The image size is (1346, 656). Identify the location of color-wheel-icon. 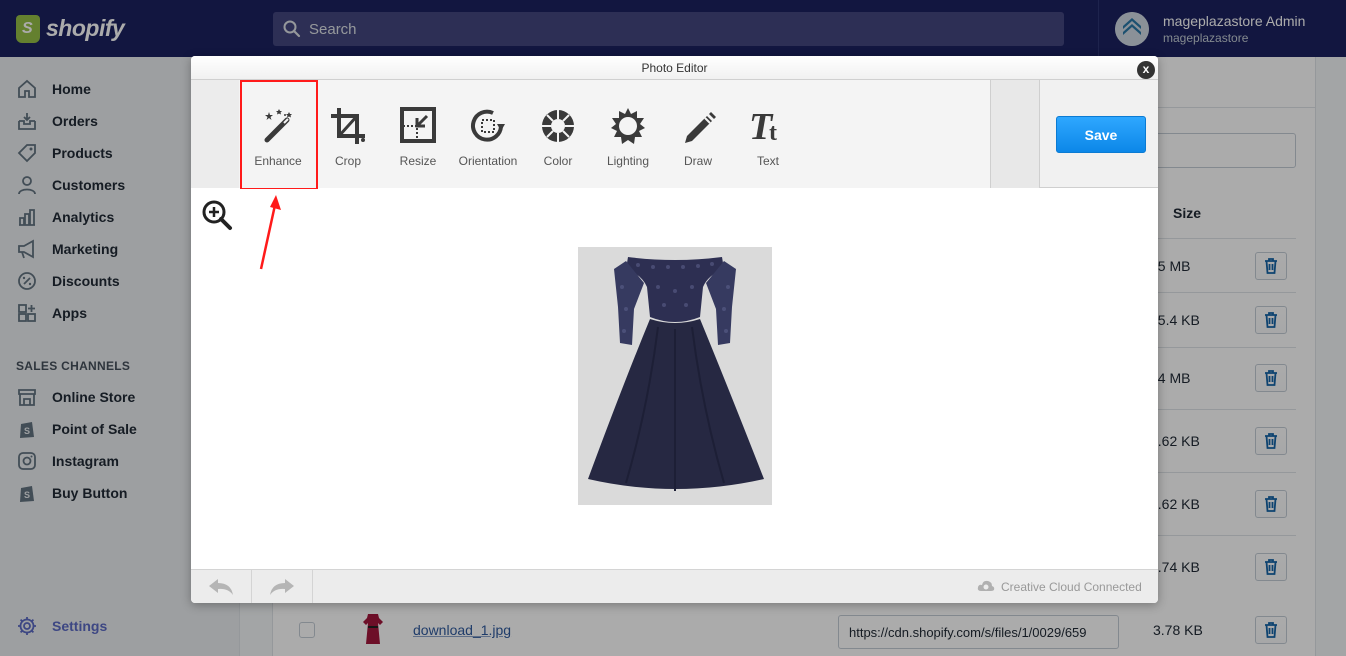
(558, 126).